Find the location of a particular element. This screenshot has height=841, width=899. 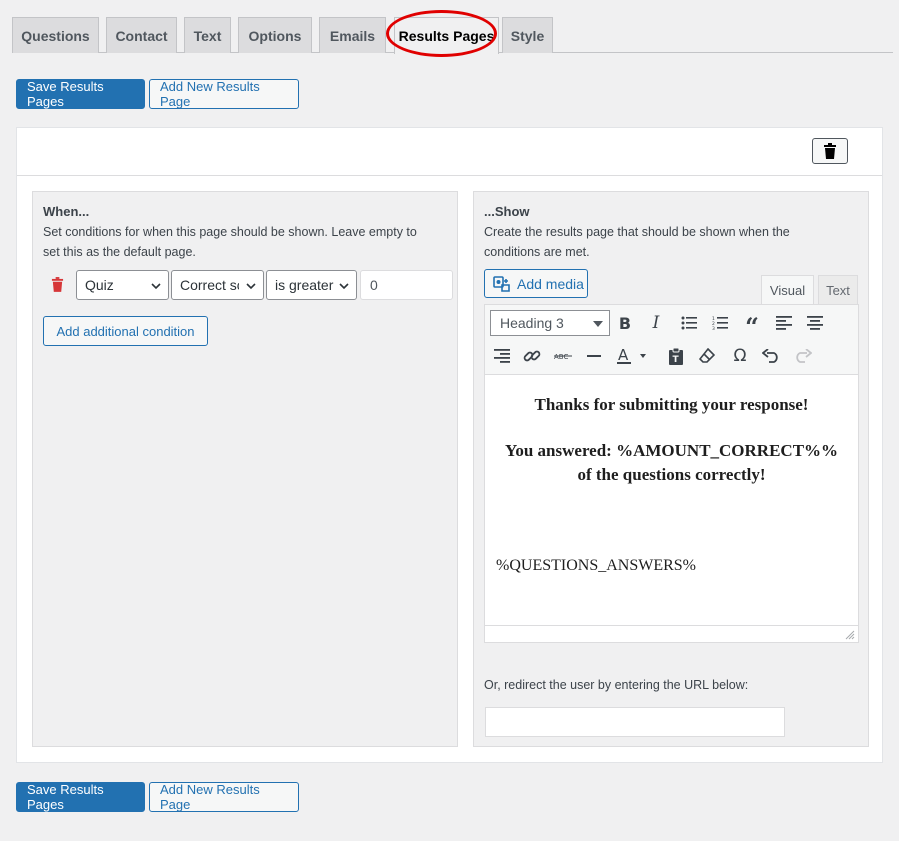

condition-value-input: 0 is located at coordinates (406, 285).